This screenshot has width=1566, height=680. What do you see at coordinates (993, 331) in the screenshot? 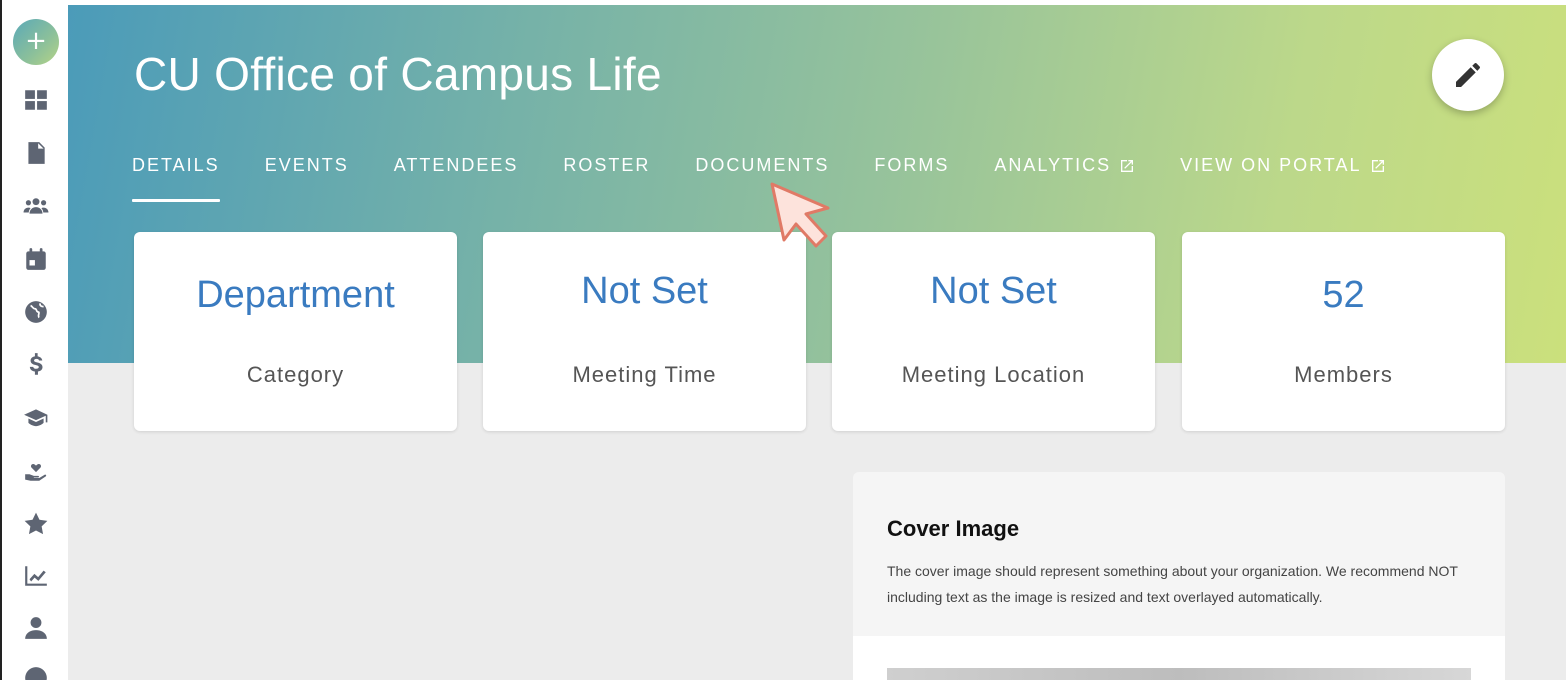
I see `stat-card-meeting-location: Not Set Meeting Location` at bounding box center [993, 331].